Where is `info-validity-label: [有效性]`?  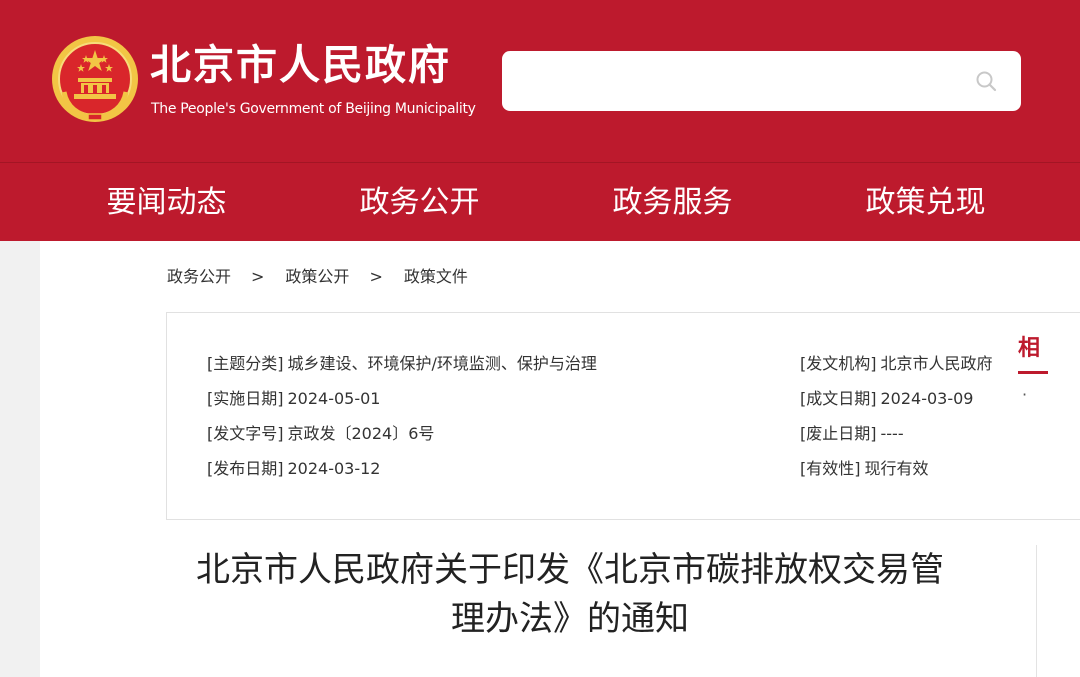
info-validity-label: [有效性] is located at coordinates (830, 468).